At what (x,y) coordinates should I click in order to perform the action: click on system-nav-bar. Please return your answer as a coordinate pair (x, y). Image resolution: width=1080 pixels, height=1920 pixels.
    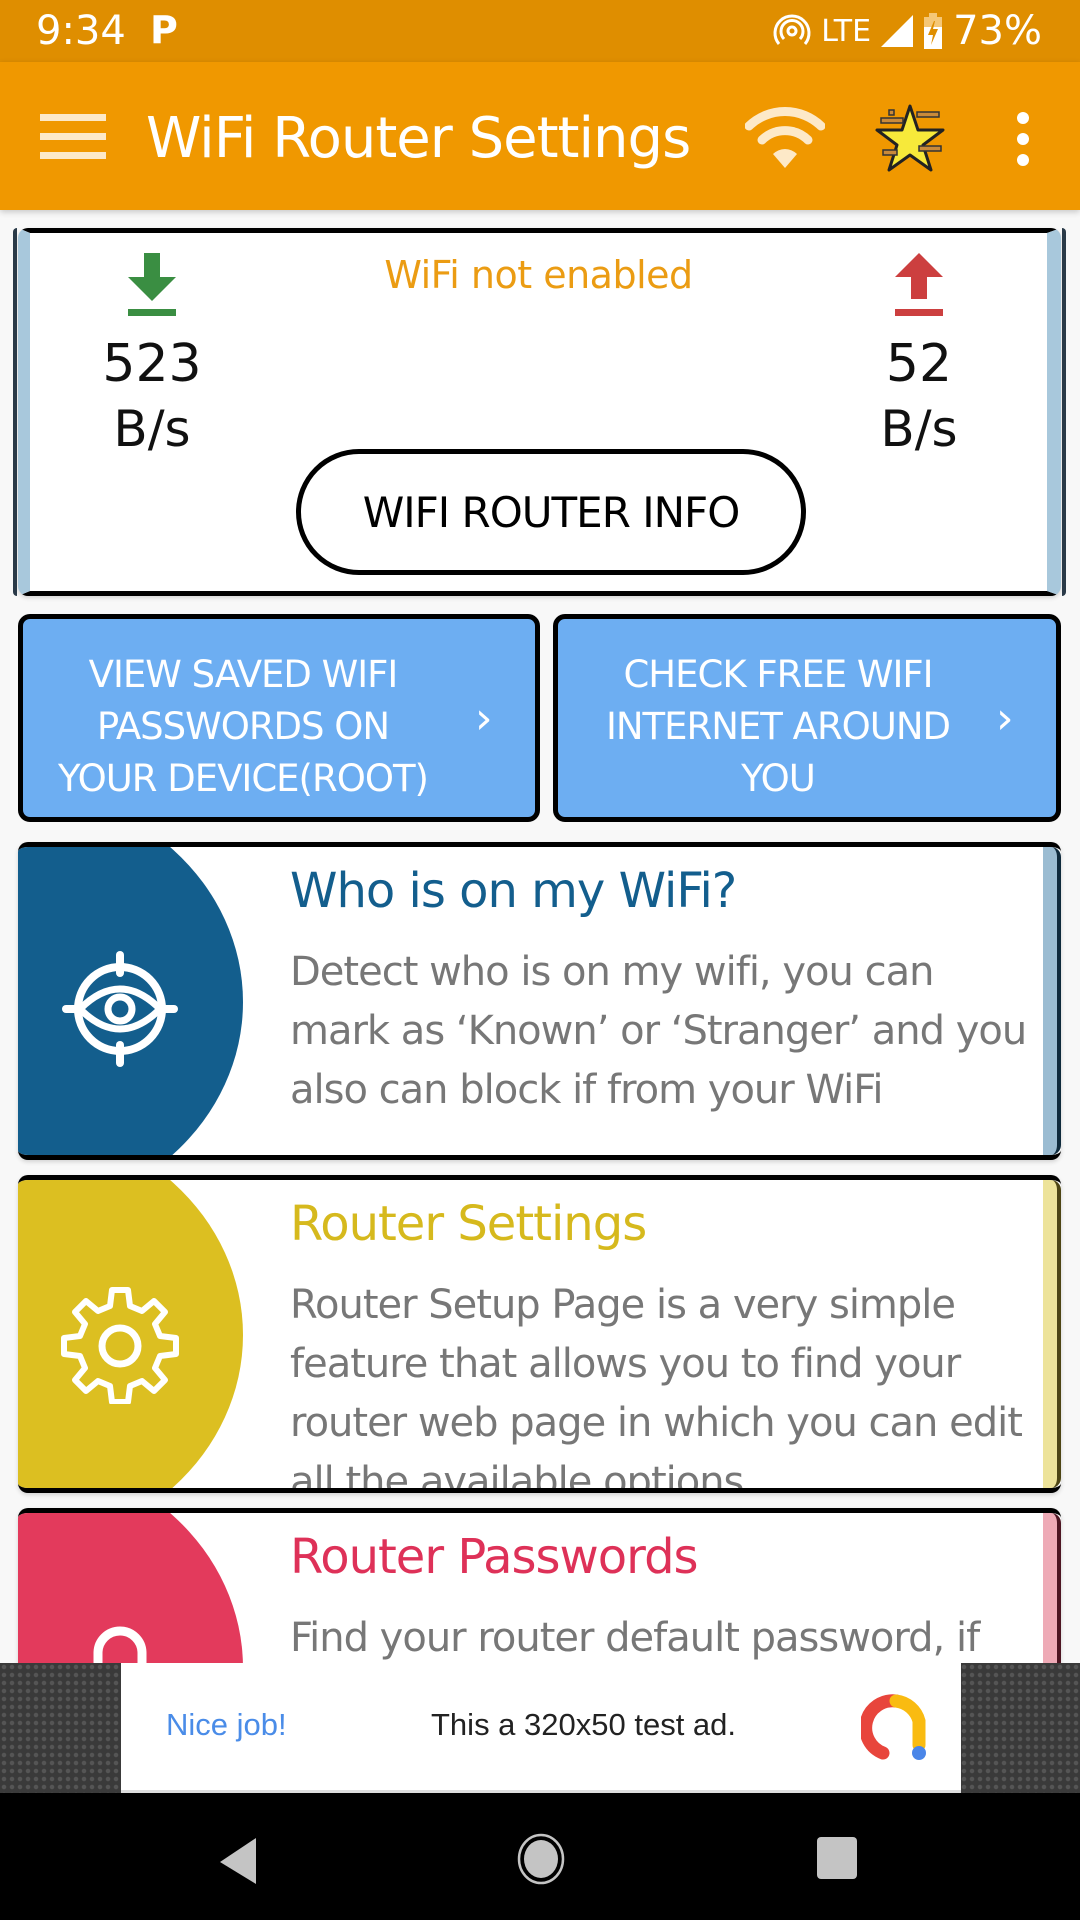
    Looking at the image, I should click on (540, 1856).